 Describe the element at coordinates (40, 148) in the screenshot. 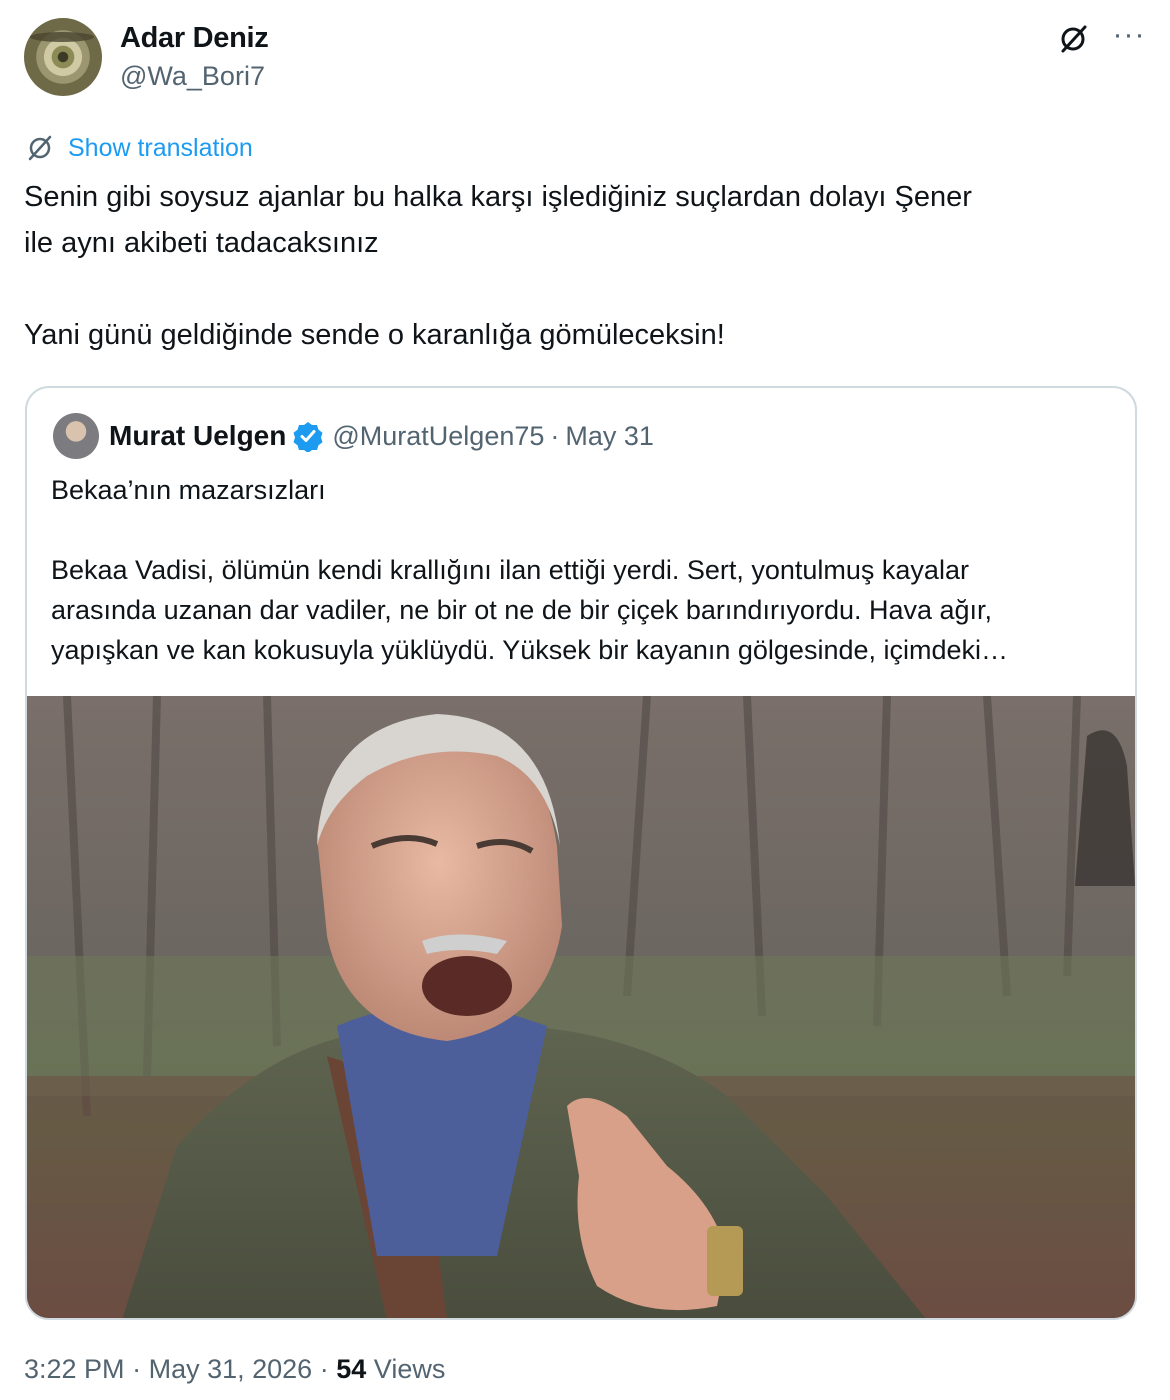

I see `translate-icon` at that location.